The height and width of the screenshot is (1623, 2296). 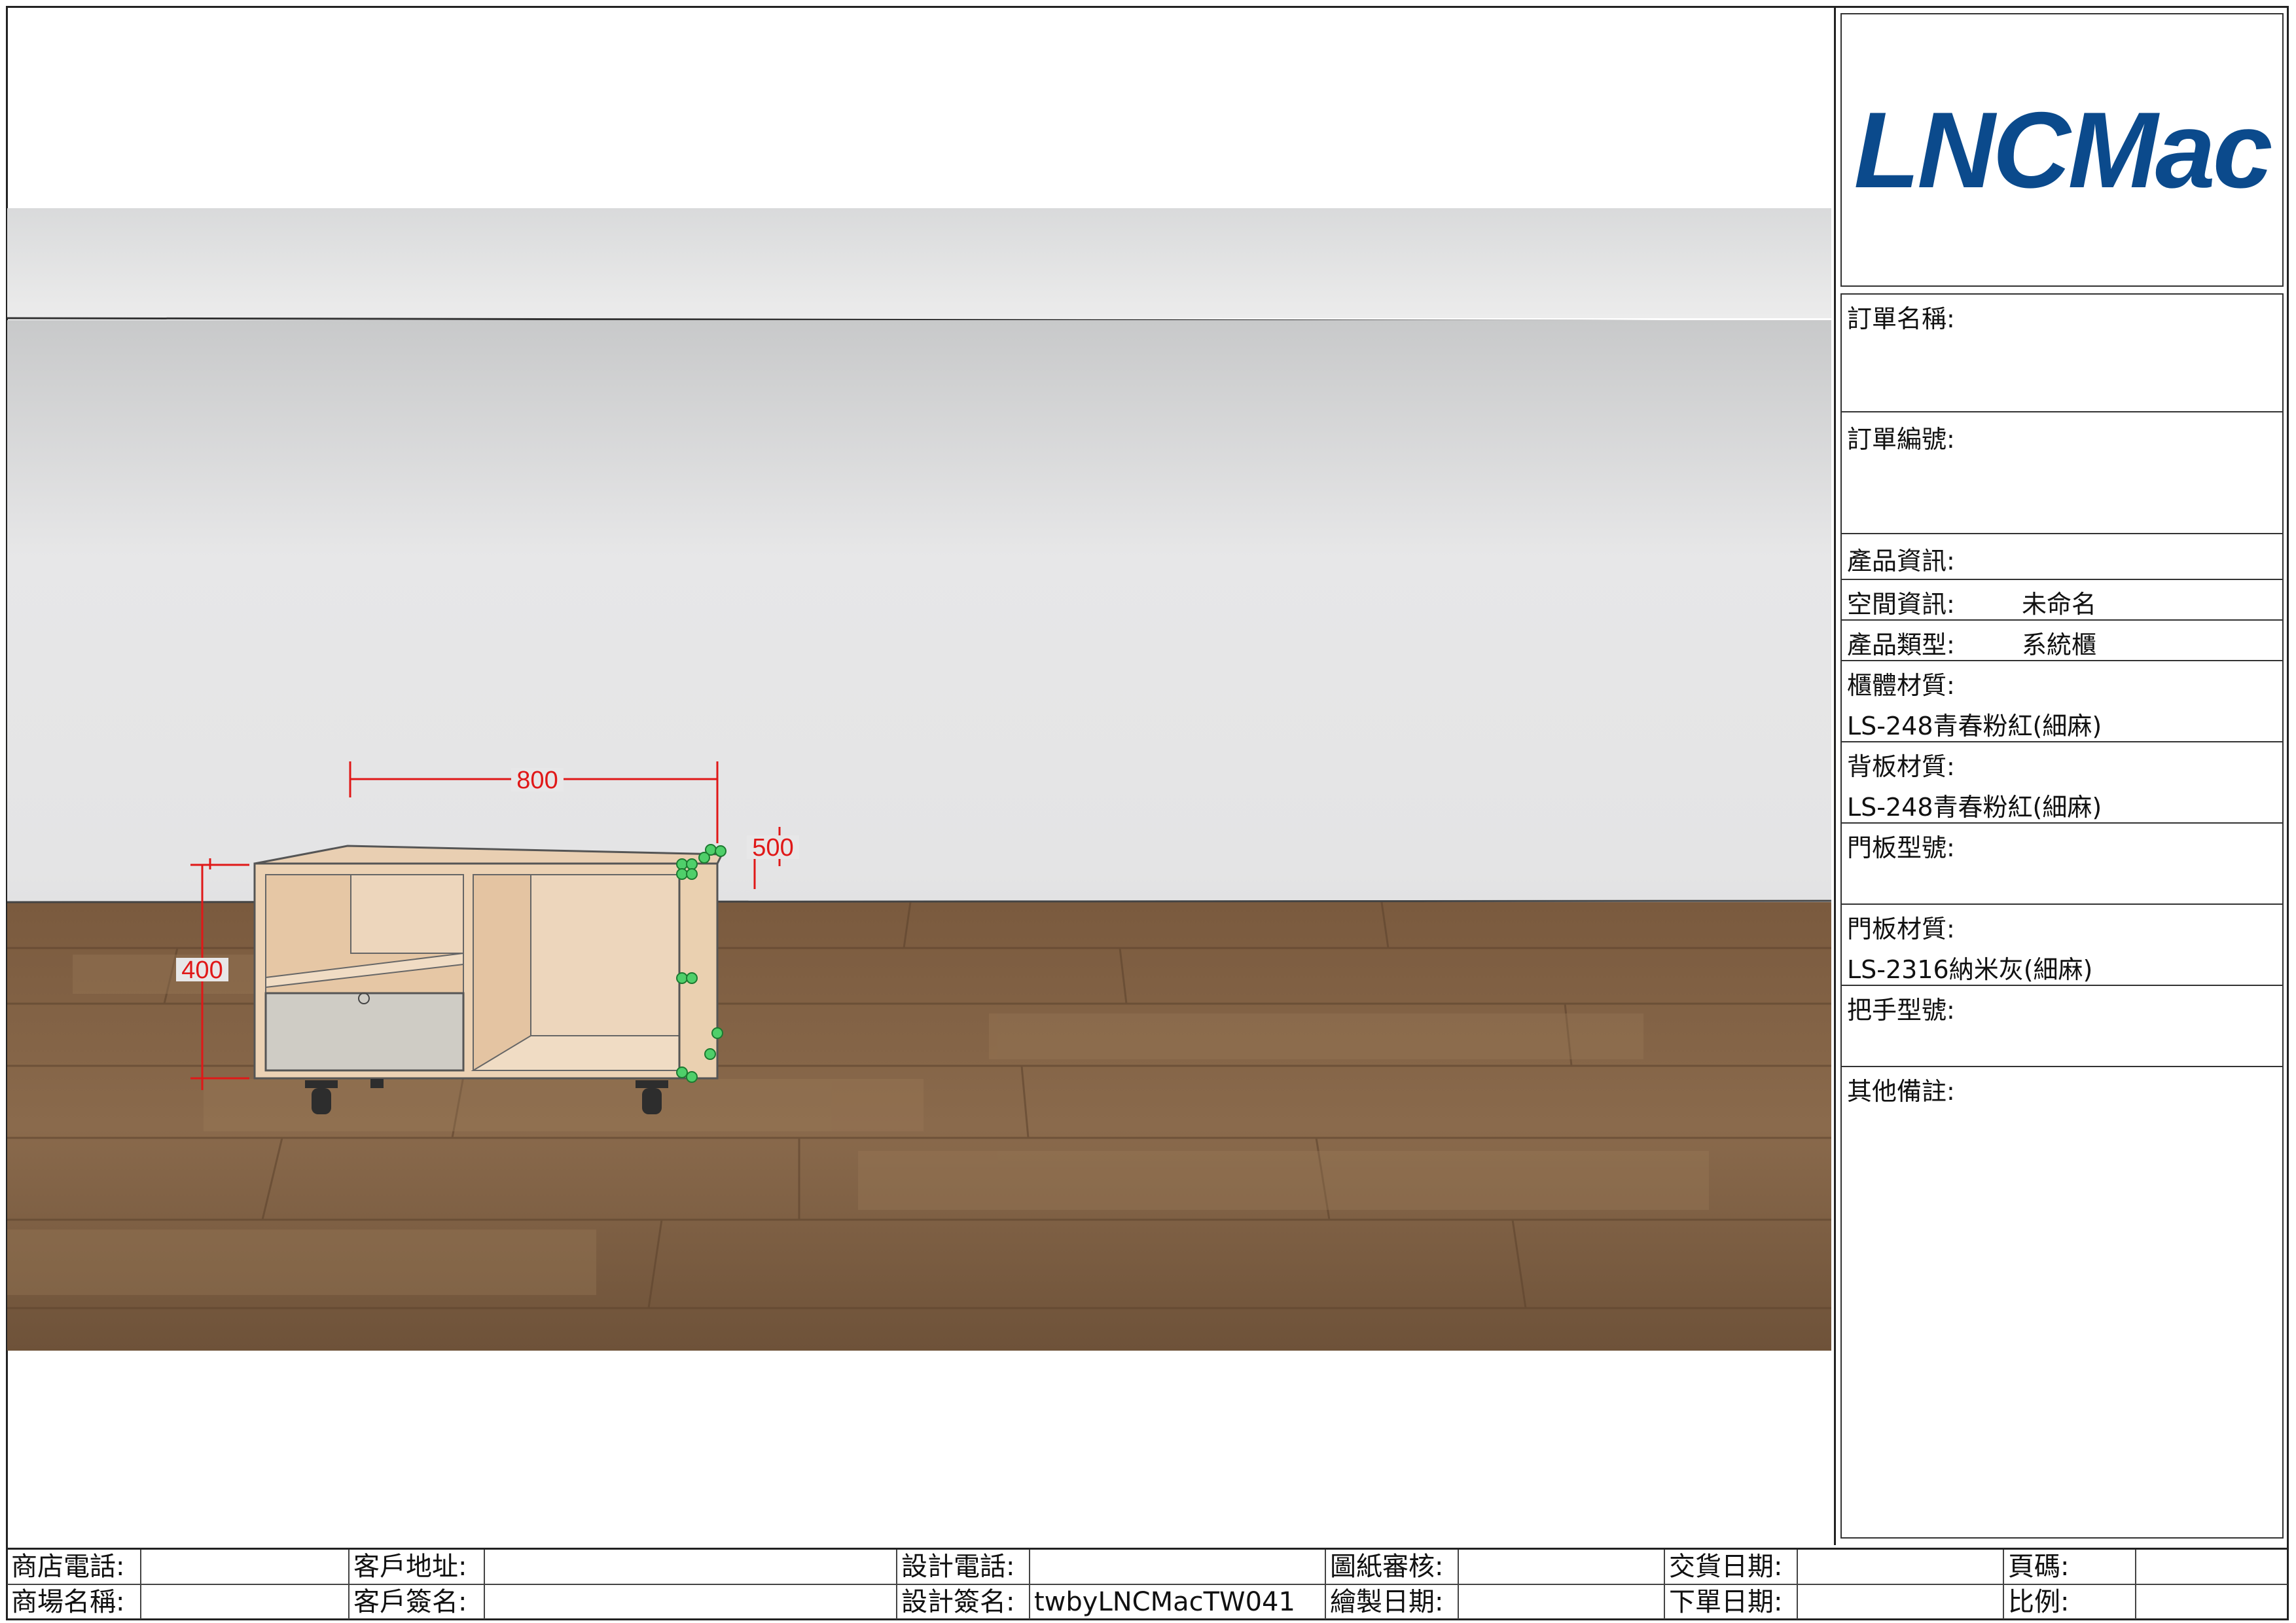 I want to click on space-info-value: 未命名, so click(x=2059, y=604).